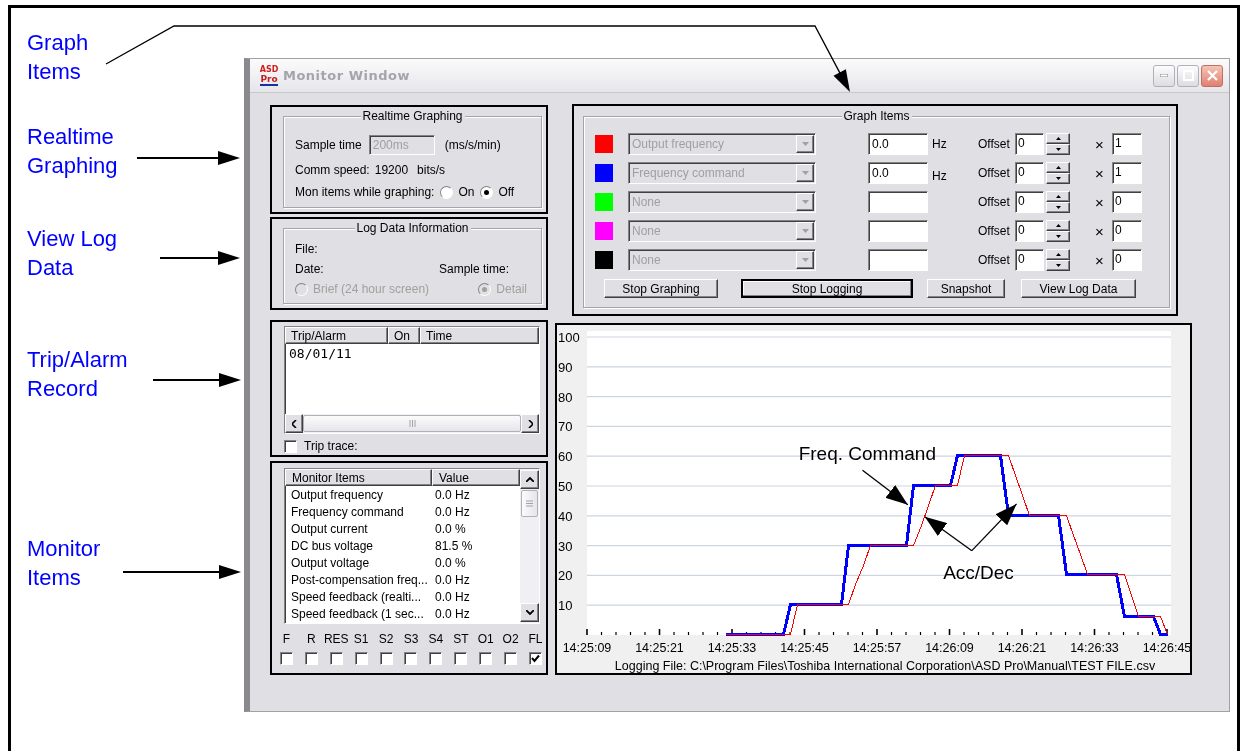 Image resolution: width=1247 pixels, height=751 pixels. I want to click on terminal-label: S3, so click(411, 639).